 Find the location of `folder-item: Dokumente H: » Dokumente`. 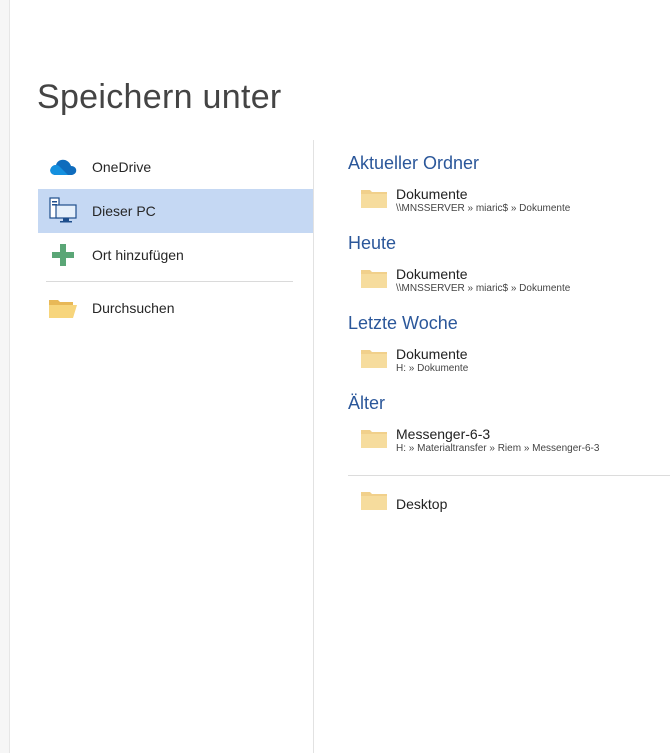

folder-item: Dokumente H: » Dokumente is located at coordinates (509, 363).